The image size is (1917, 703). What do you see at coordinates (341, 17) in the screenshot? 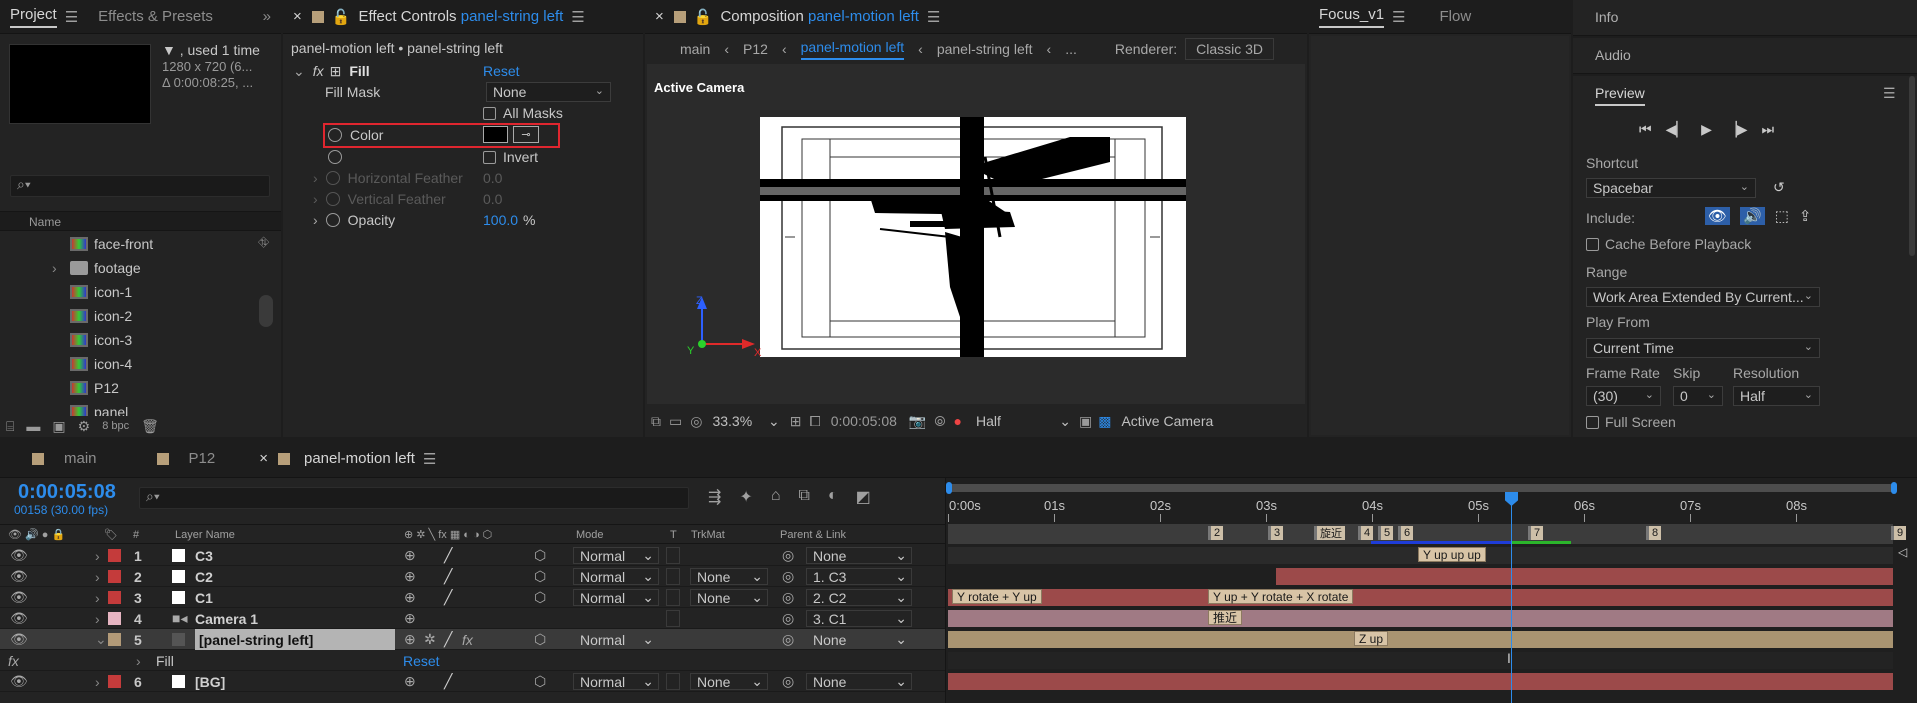
I see `lock-icon: 🔓` at bounding box center [341, 17].